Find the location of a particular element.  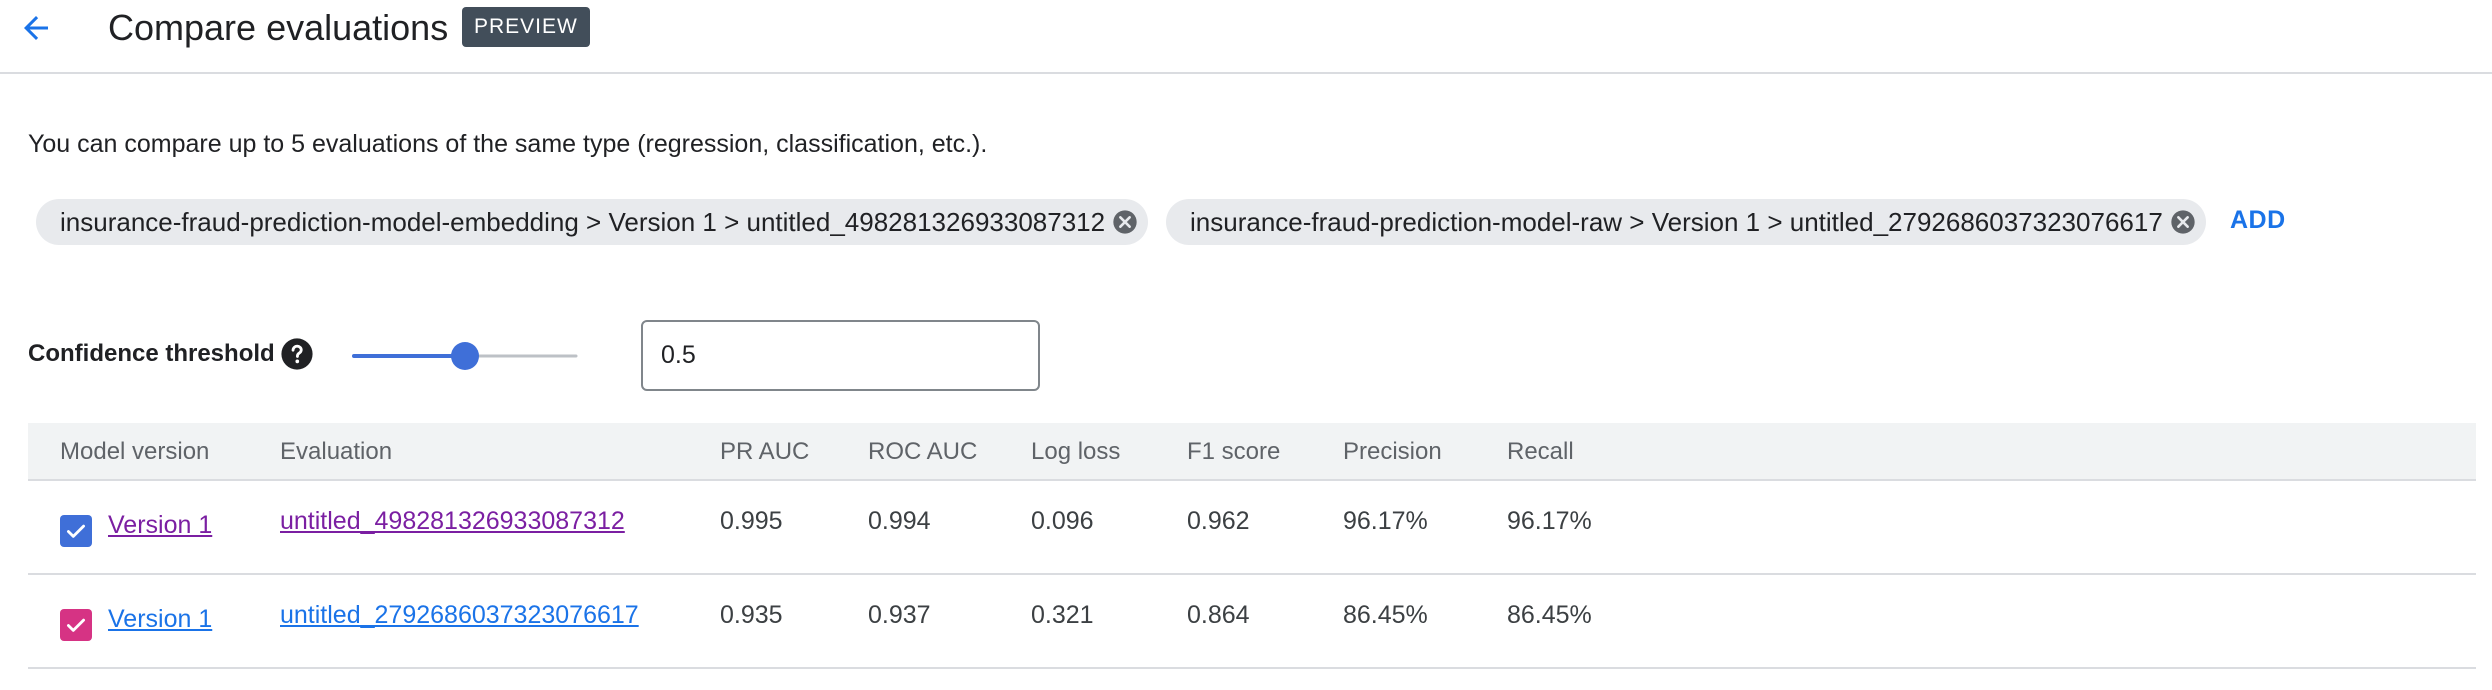

pr-auc-cell: 0.995 is located at coordinates (751, 521).